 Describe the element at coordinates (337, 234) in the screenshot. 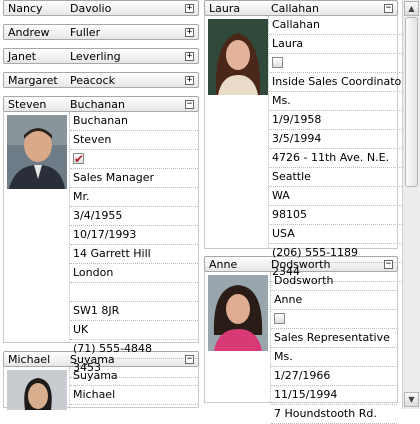

I see `field-row: USA` at that location.